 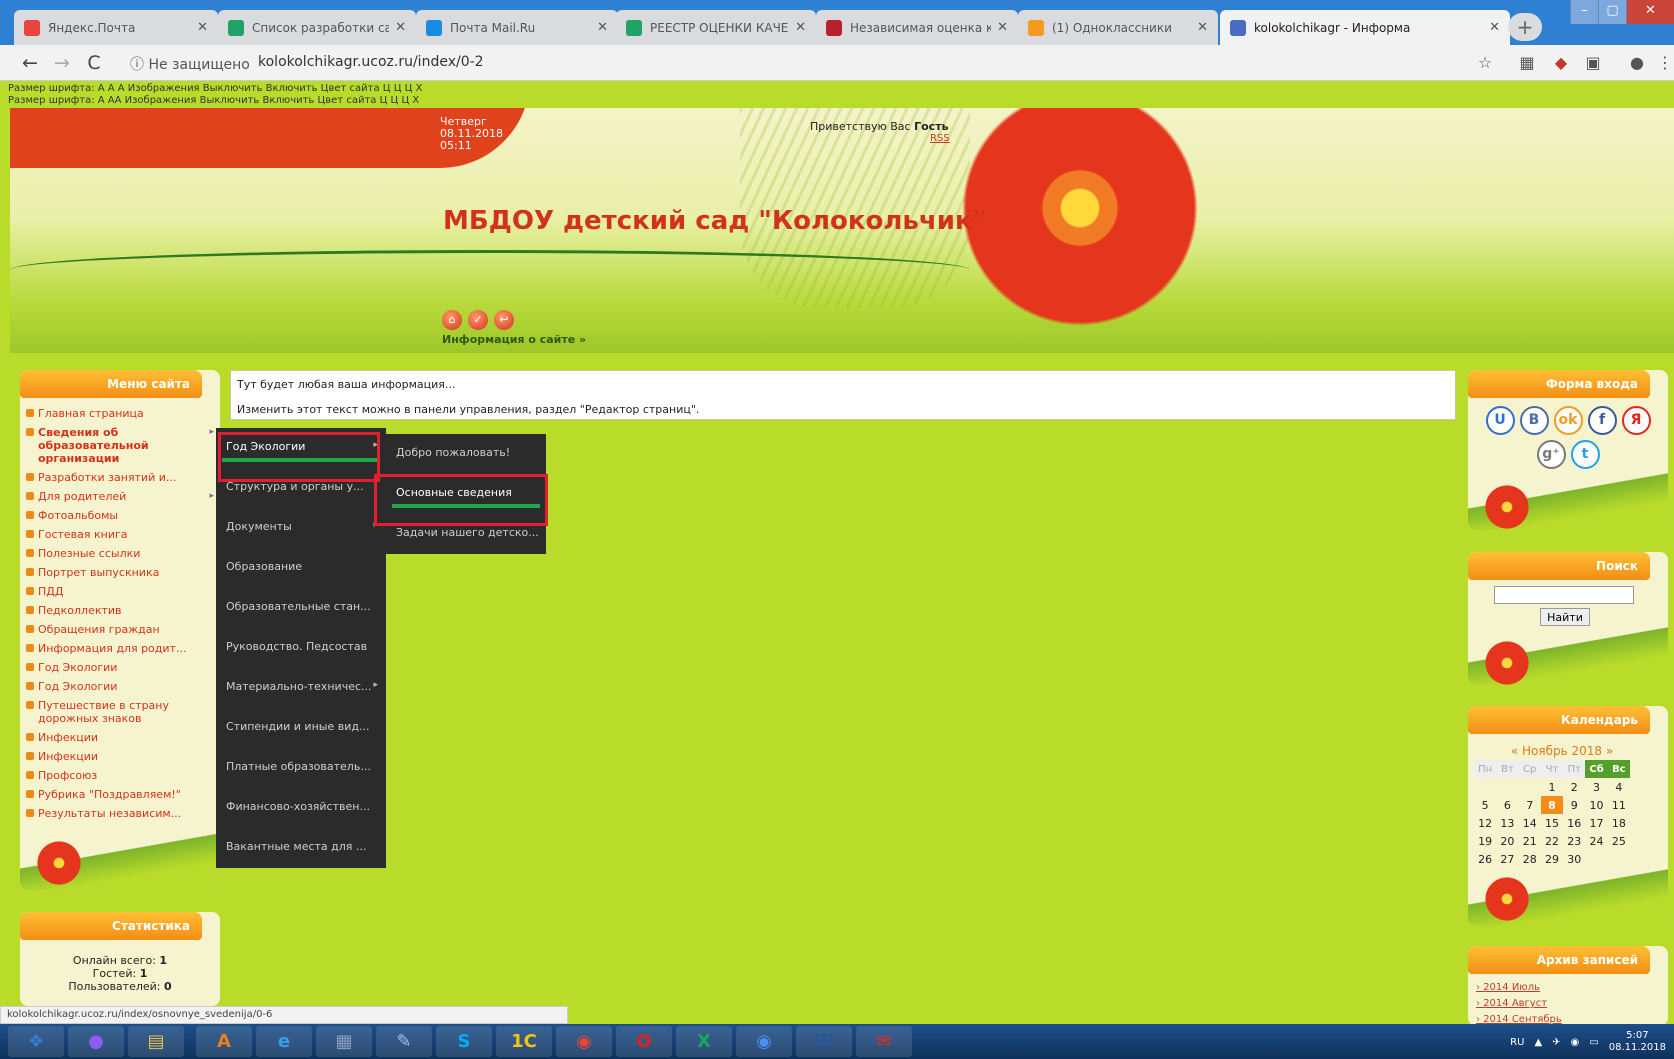 What do you see at coordinates (1596, 841) in the screenshot?
I see `calendar-day: 24` at bounding box center [1596, 841].